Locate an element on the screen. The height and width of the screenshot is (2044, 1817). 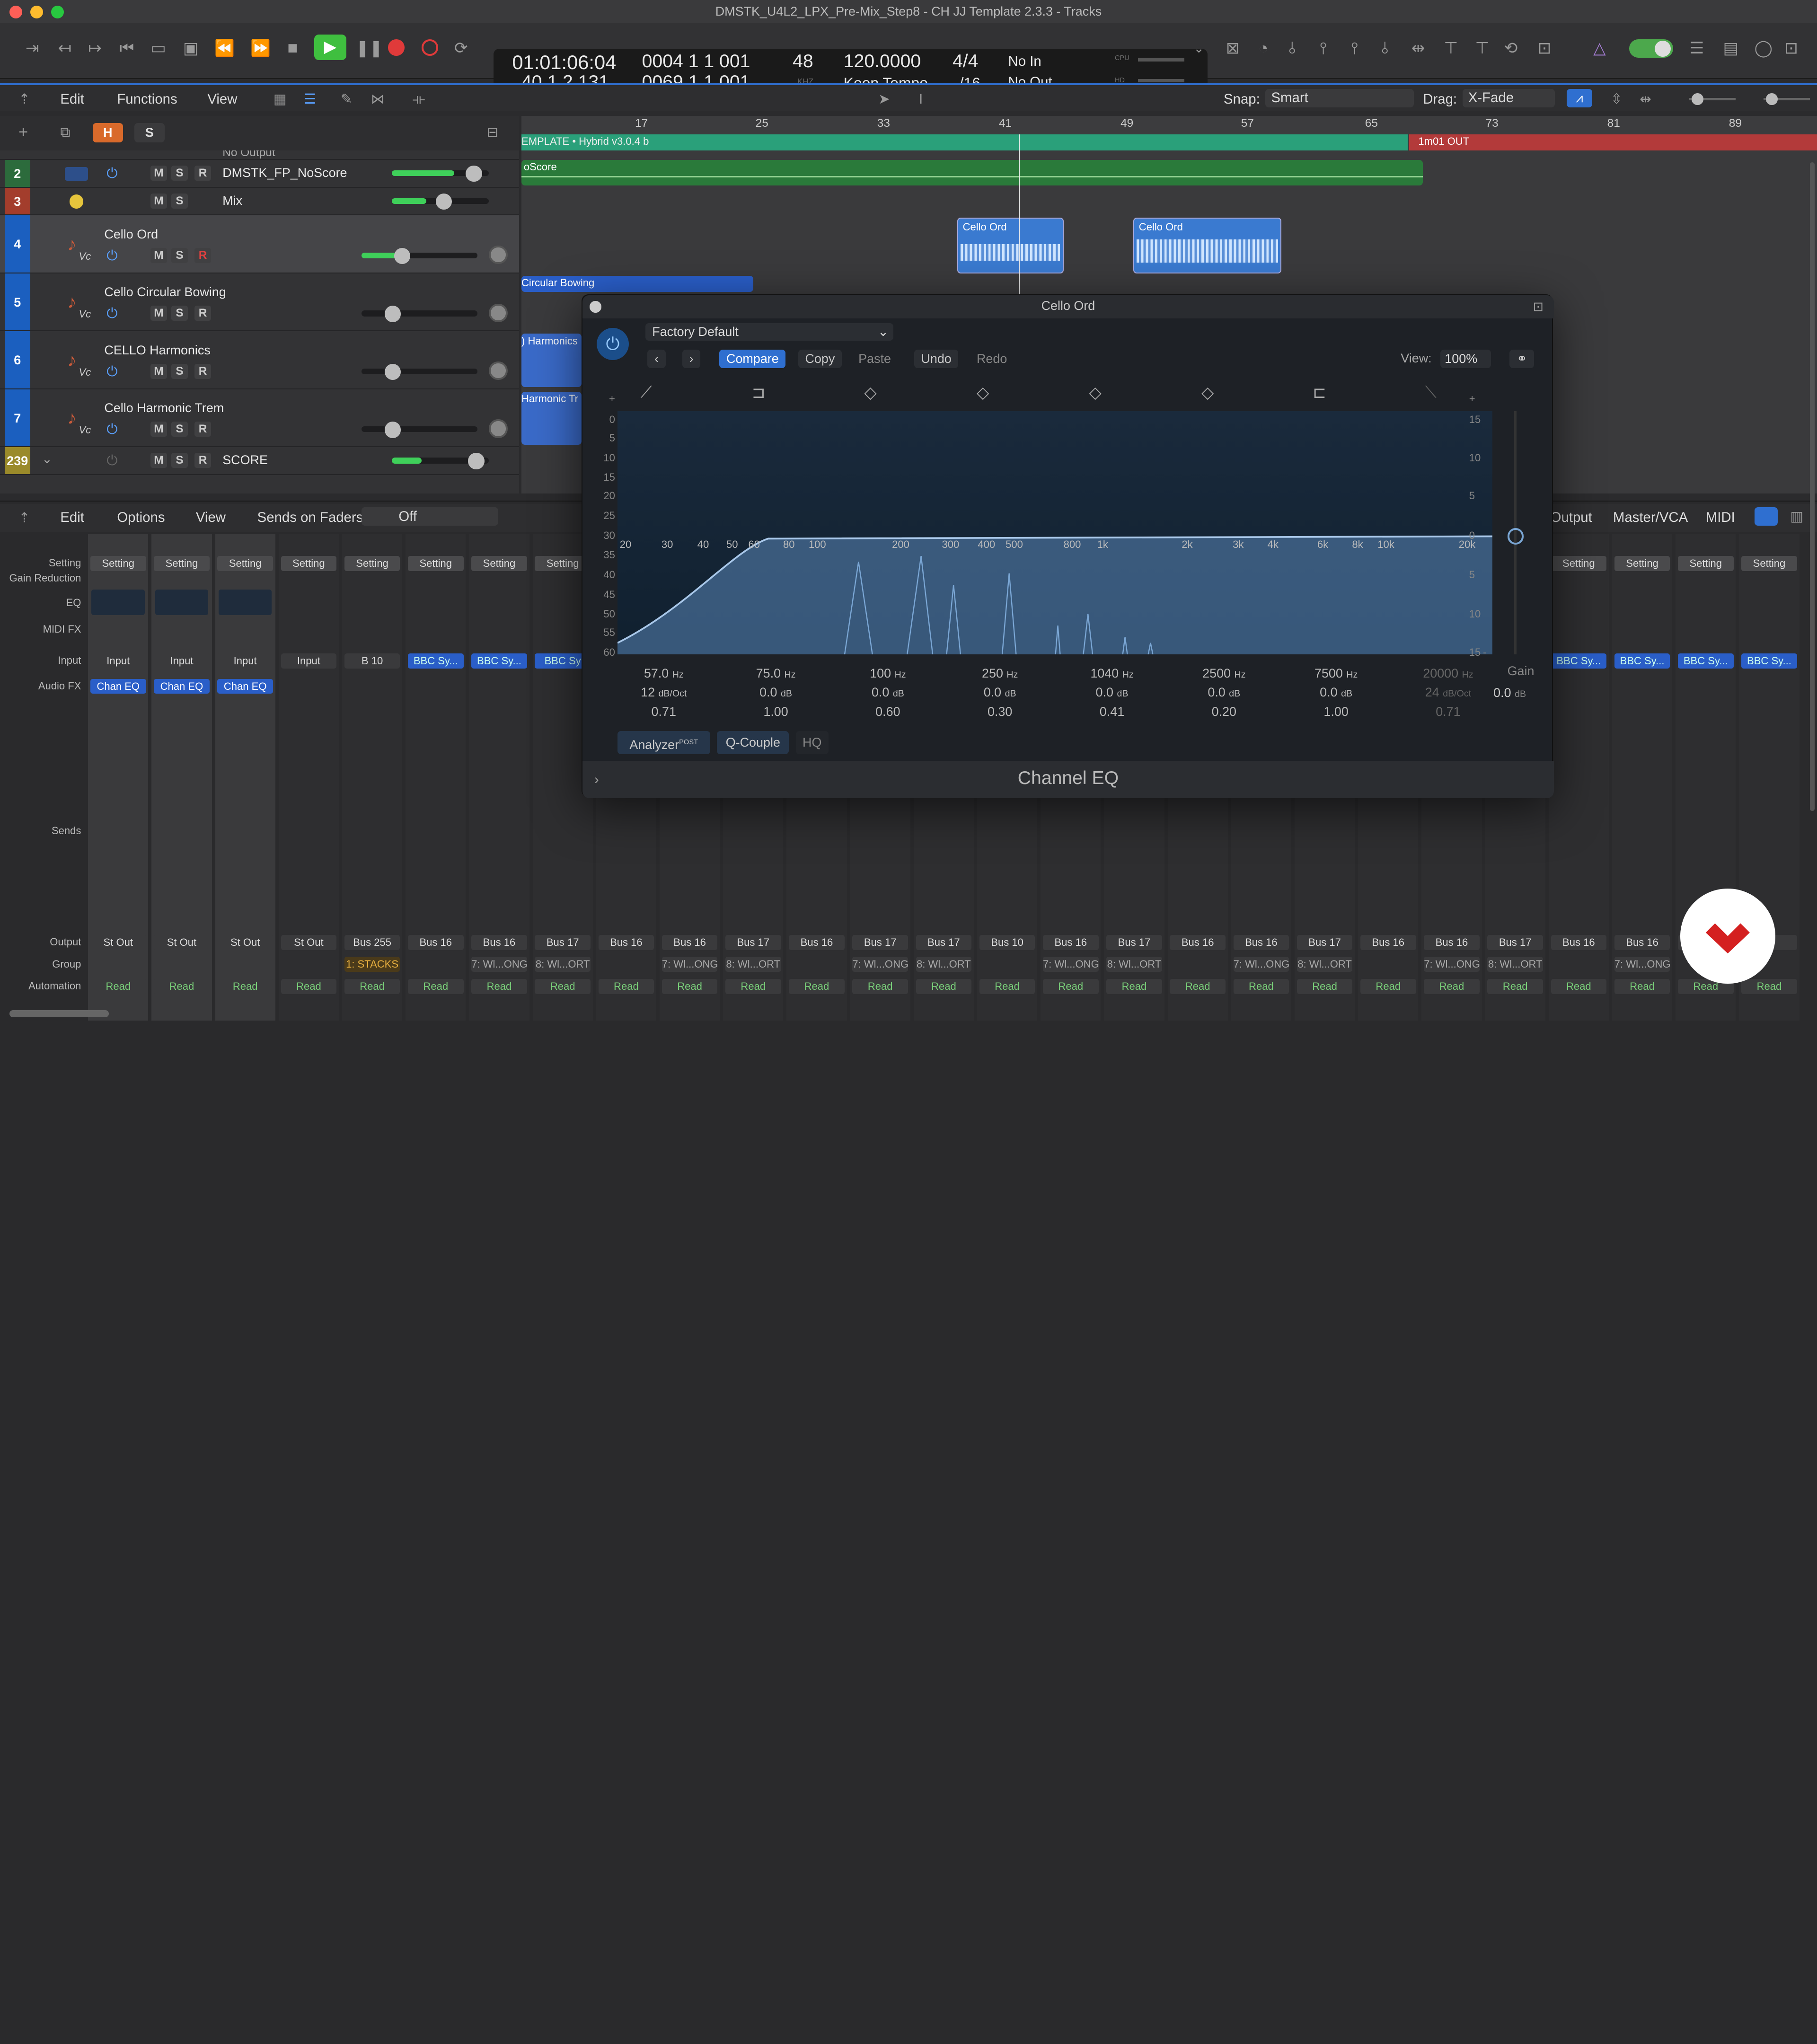
notes-icon: ▤ is located at coordinates (1730, 48).